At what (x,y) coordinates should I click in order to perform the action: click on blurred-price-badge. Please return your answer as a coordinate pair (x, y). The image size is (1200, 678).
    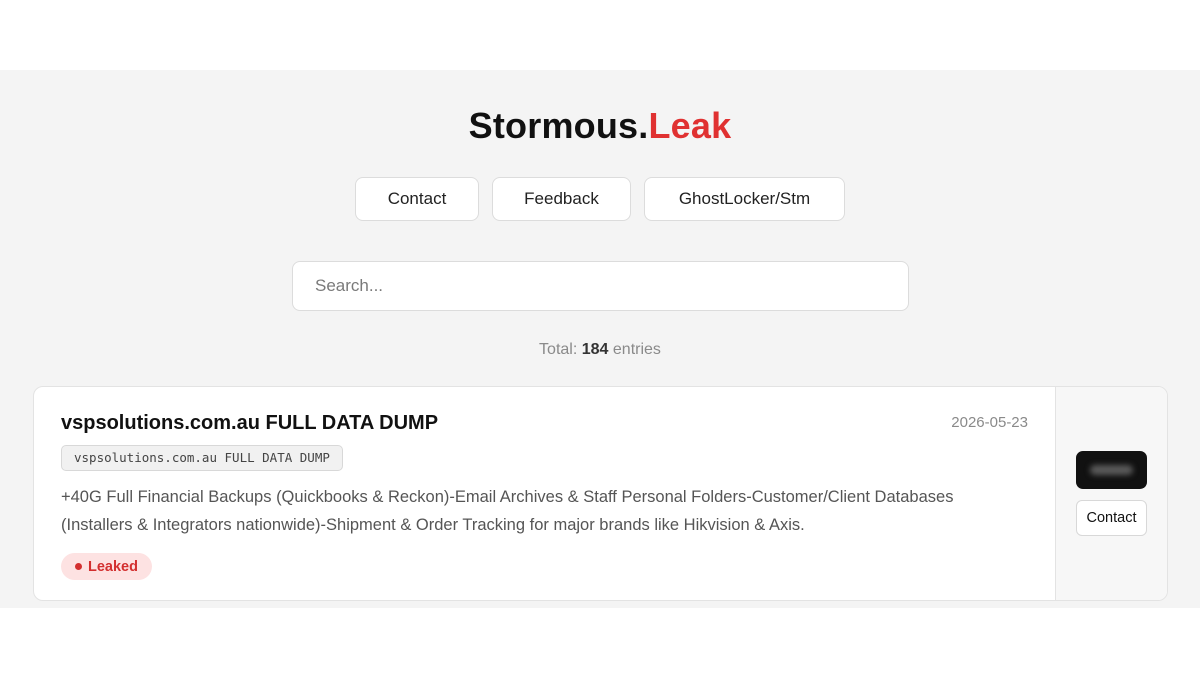
    Looking at the image, I should click on (1111, 470).